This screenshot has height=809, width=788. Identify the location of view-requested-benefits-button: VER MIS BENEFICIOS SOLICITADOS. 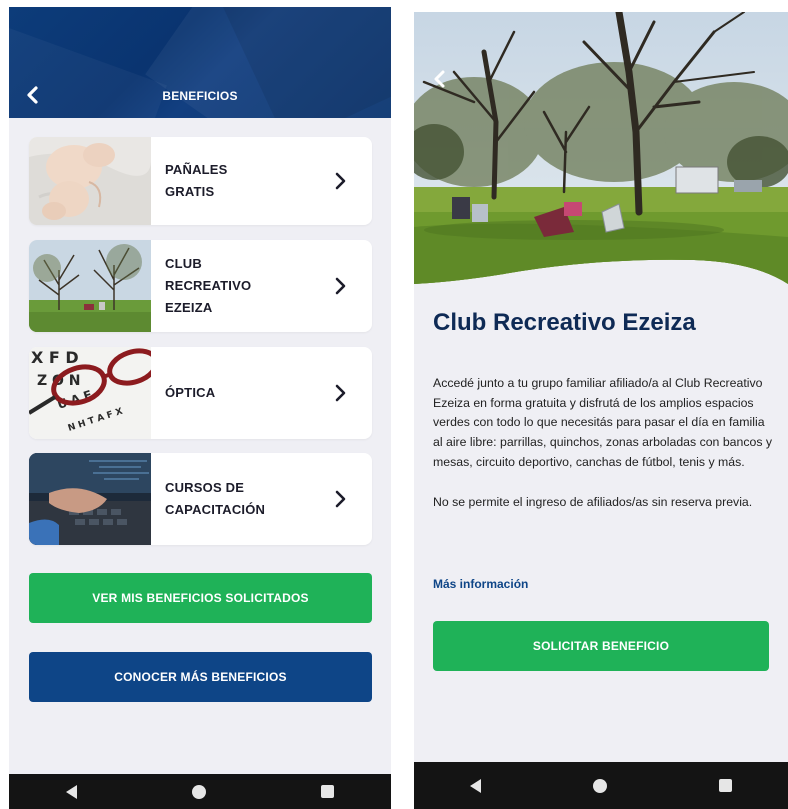
(200, 598).